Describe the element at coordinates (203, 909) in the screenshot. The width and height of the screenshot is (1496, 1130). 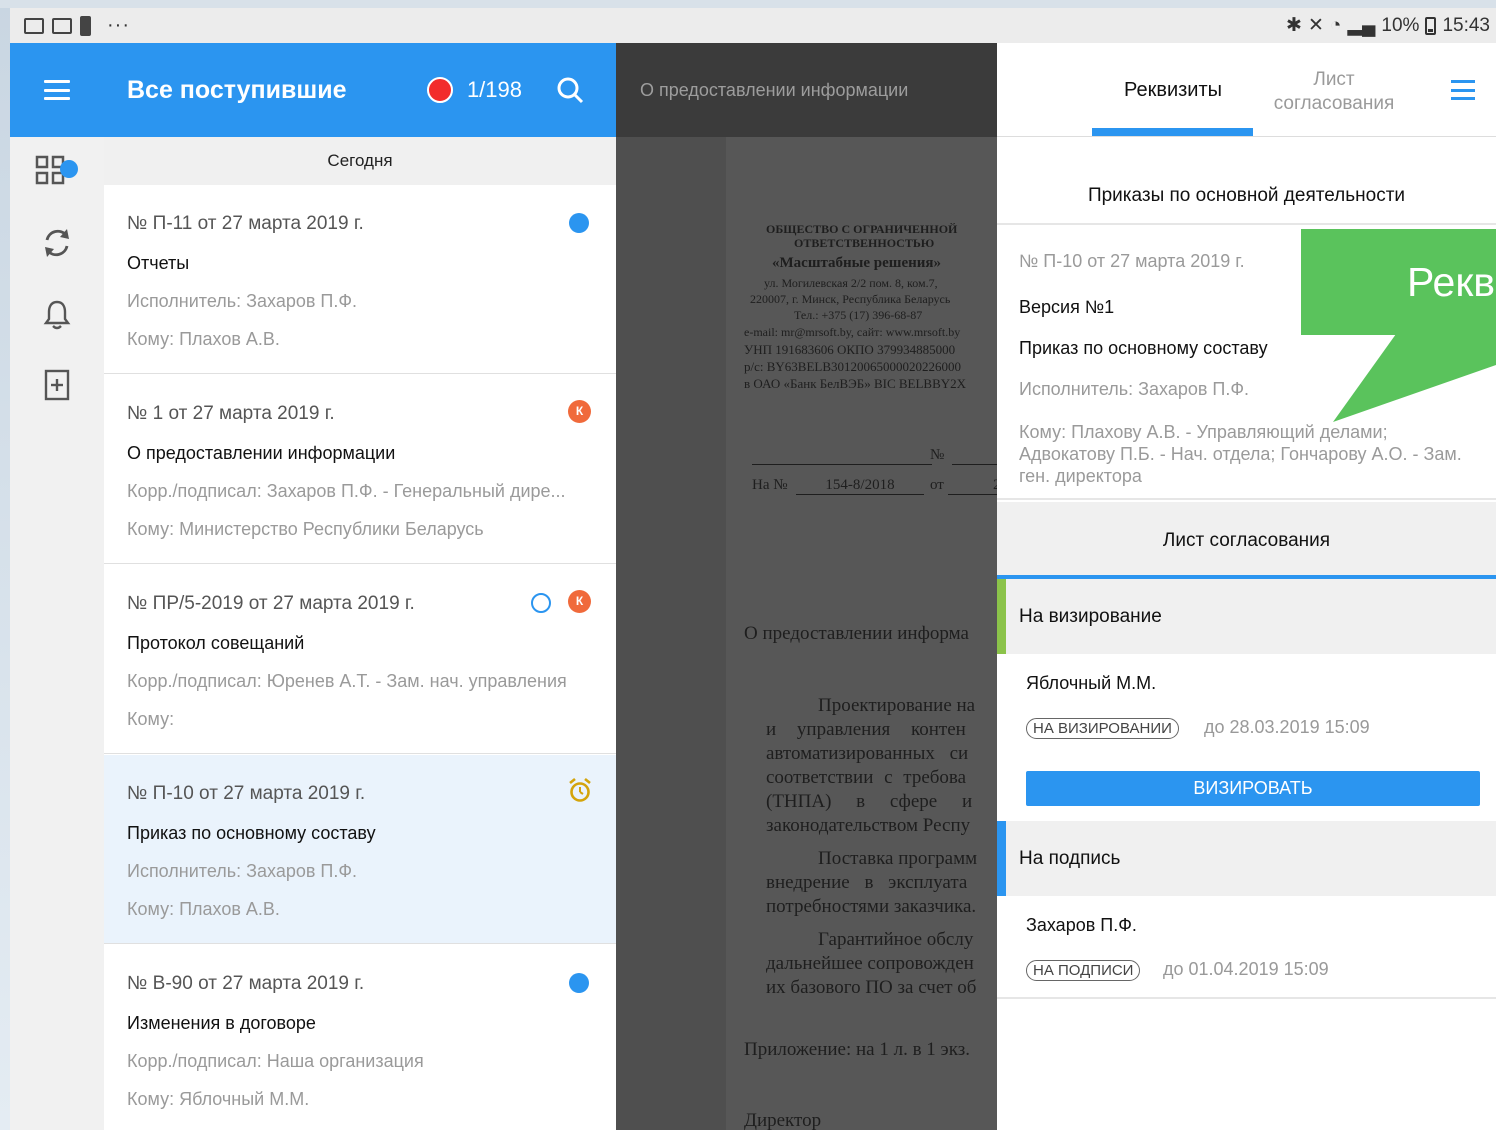
I see `document-recipient: Кому: Плахов А.В.` at that location.